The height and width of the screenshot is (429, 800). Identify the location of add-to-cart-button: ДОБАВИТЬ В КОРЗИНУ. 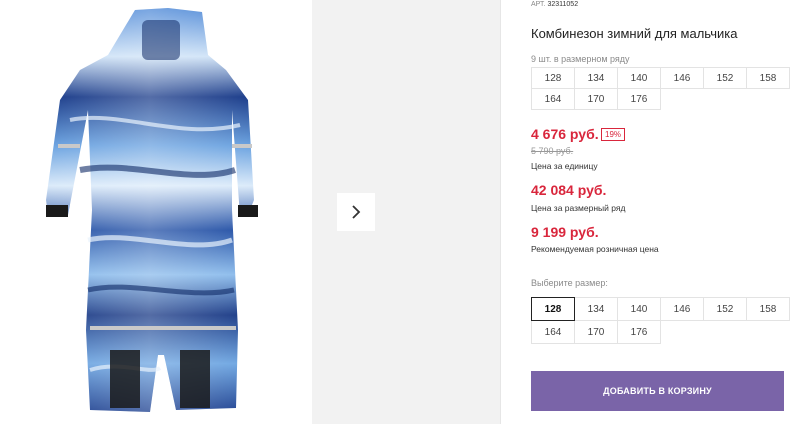
(657, 391).